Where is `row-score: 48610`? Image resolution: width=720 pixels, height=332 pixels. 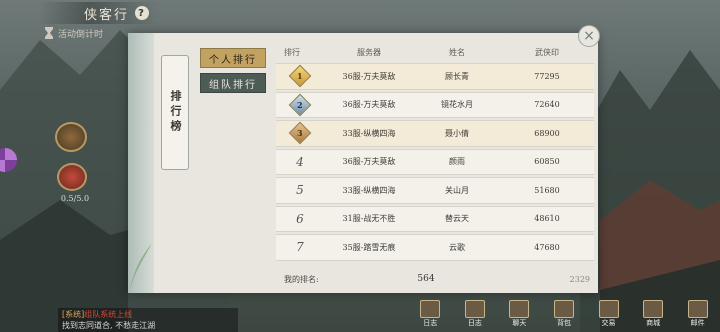
row-score: 48610 is located at coordinates (547, 219).